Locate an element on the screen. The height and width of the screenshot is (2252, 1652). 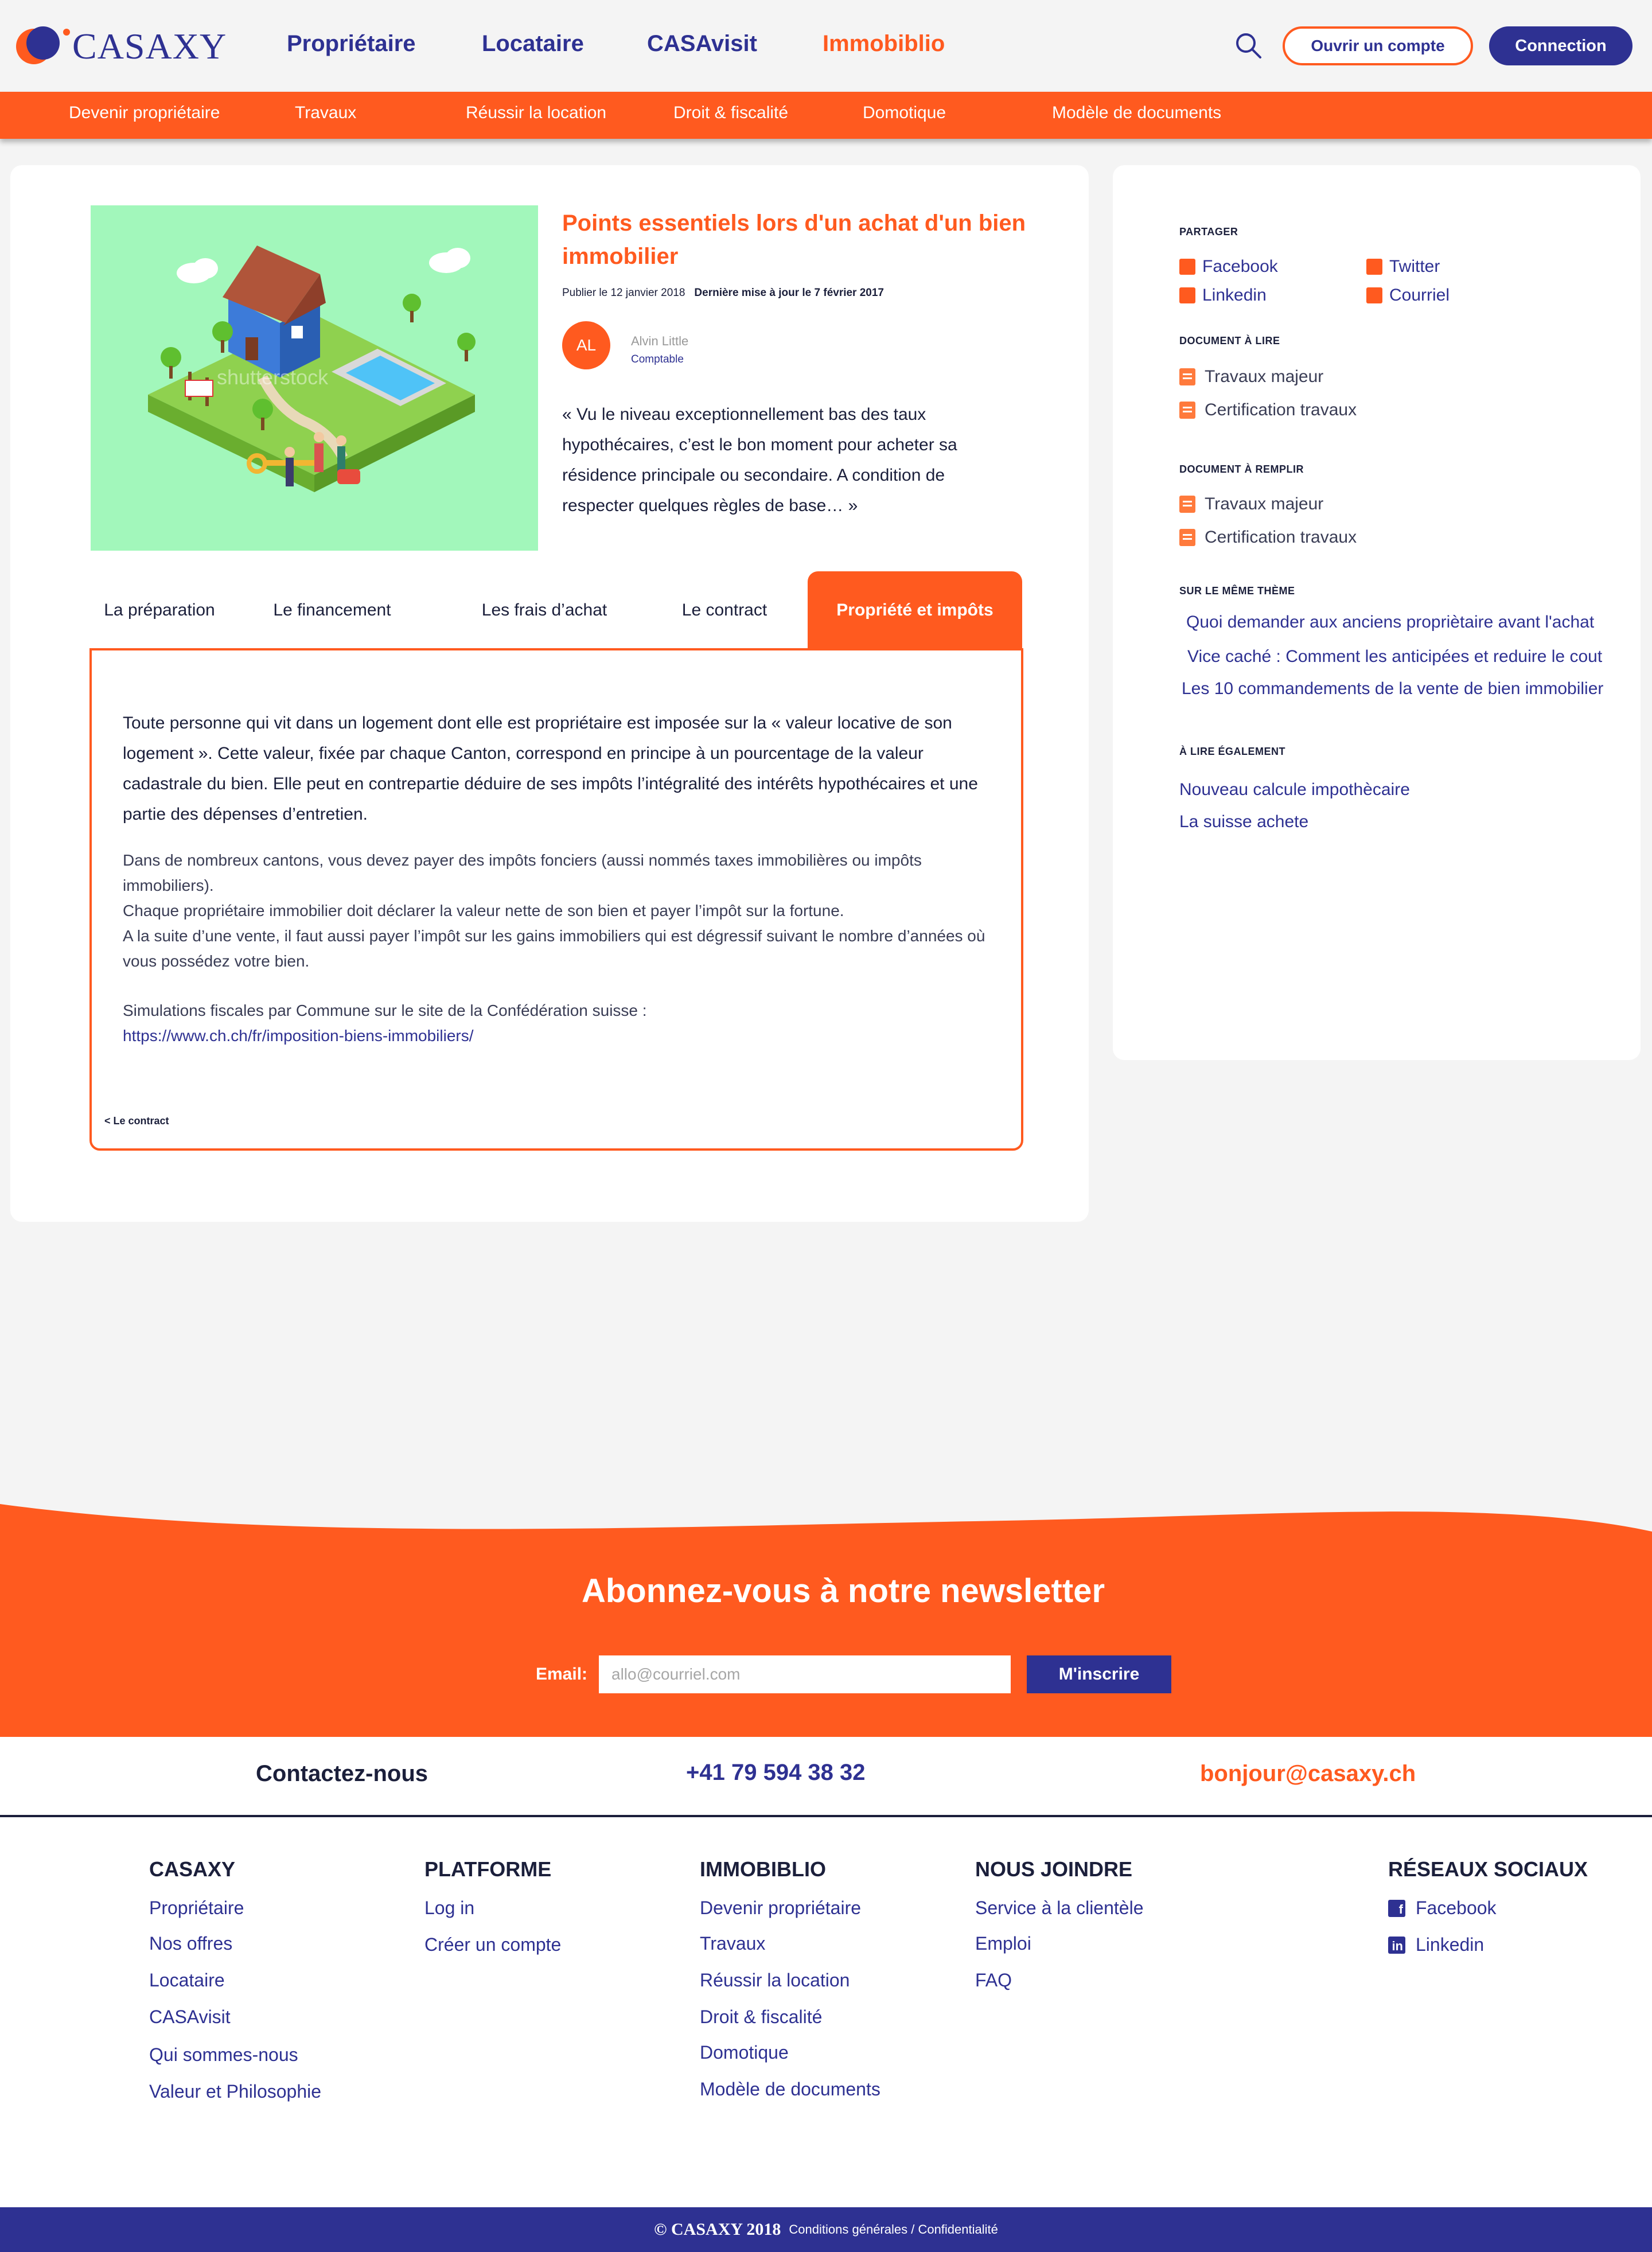
footer-facebook-link: f Facebook is located at coordinates (1442, 1909).